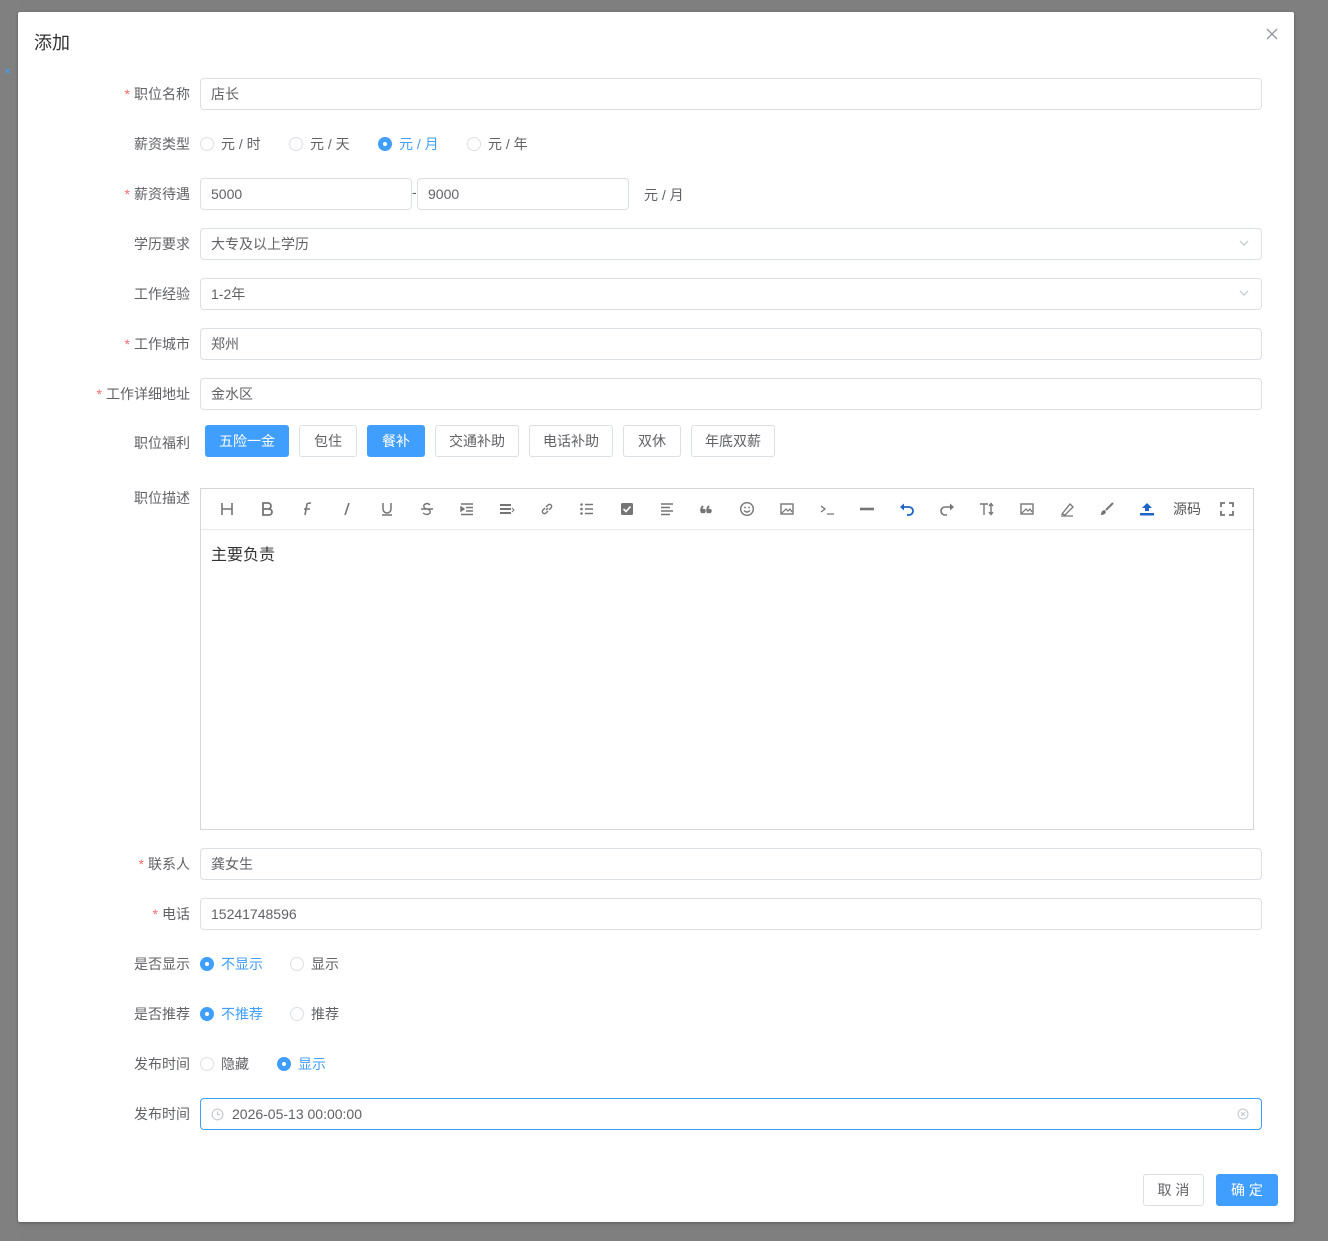  Describe the element at coordinates (1247, 1190) in the screenshot. I see `confirm-button: 确 定` at that location.